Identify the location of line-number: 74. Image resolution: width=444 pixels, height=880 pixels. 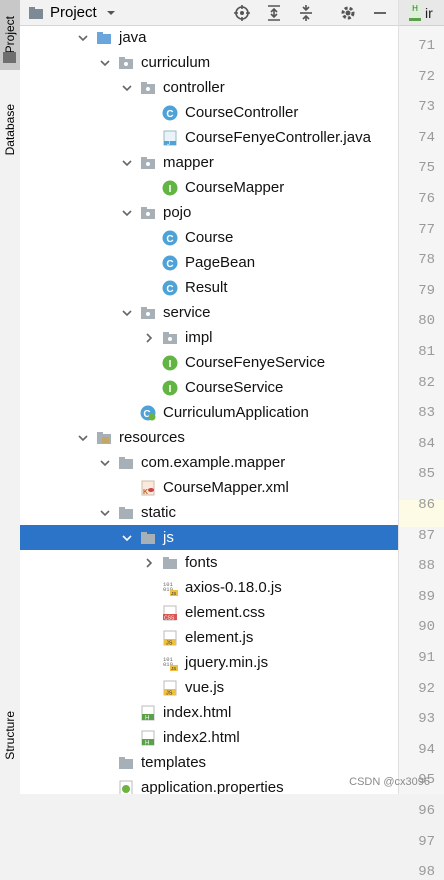
(426, 137).